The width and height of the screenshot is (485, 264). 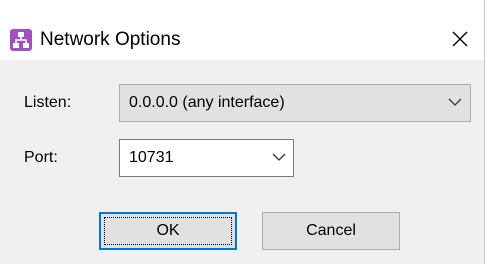 I want to click on port-label: Port:, so click(x=41, y=157).